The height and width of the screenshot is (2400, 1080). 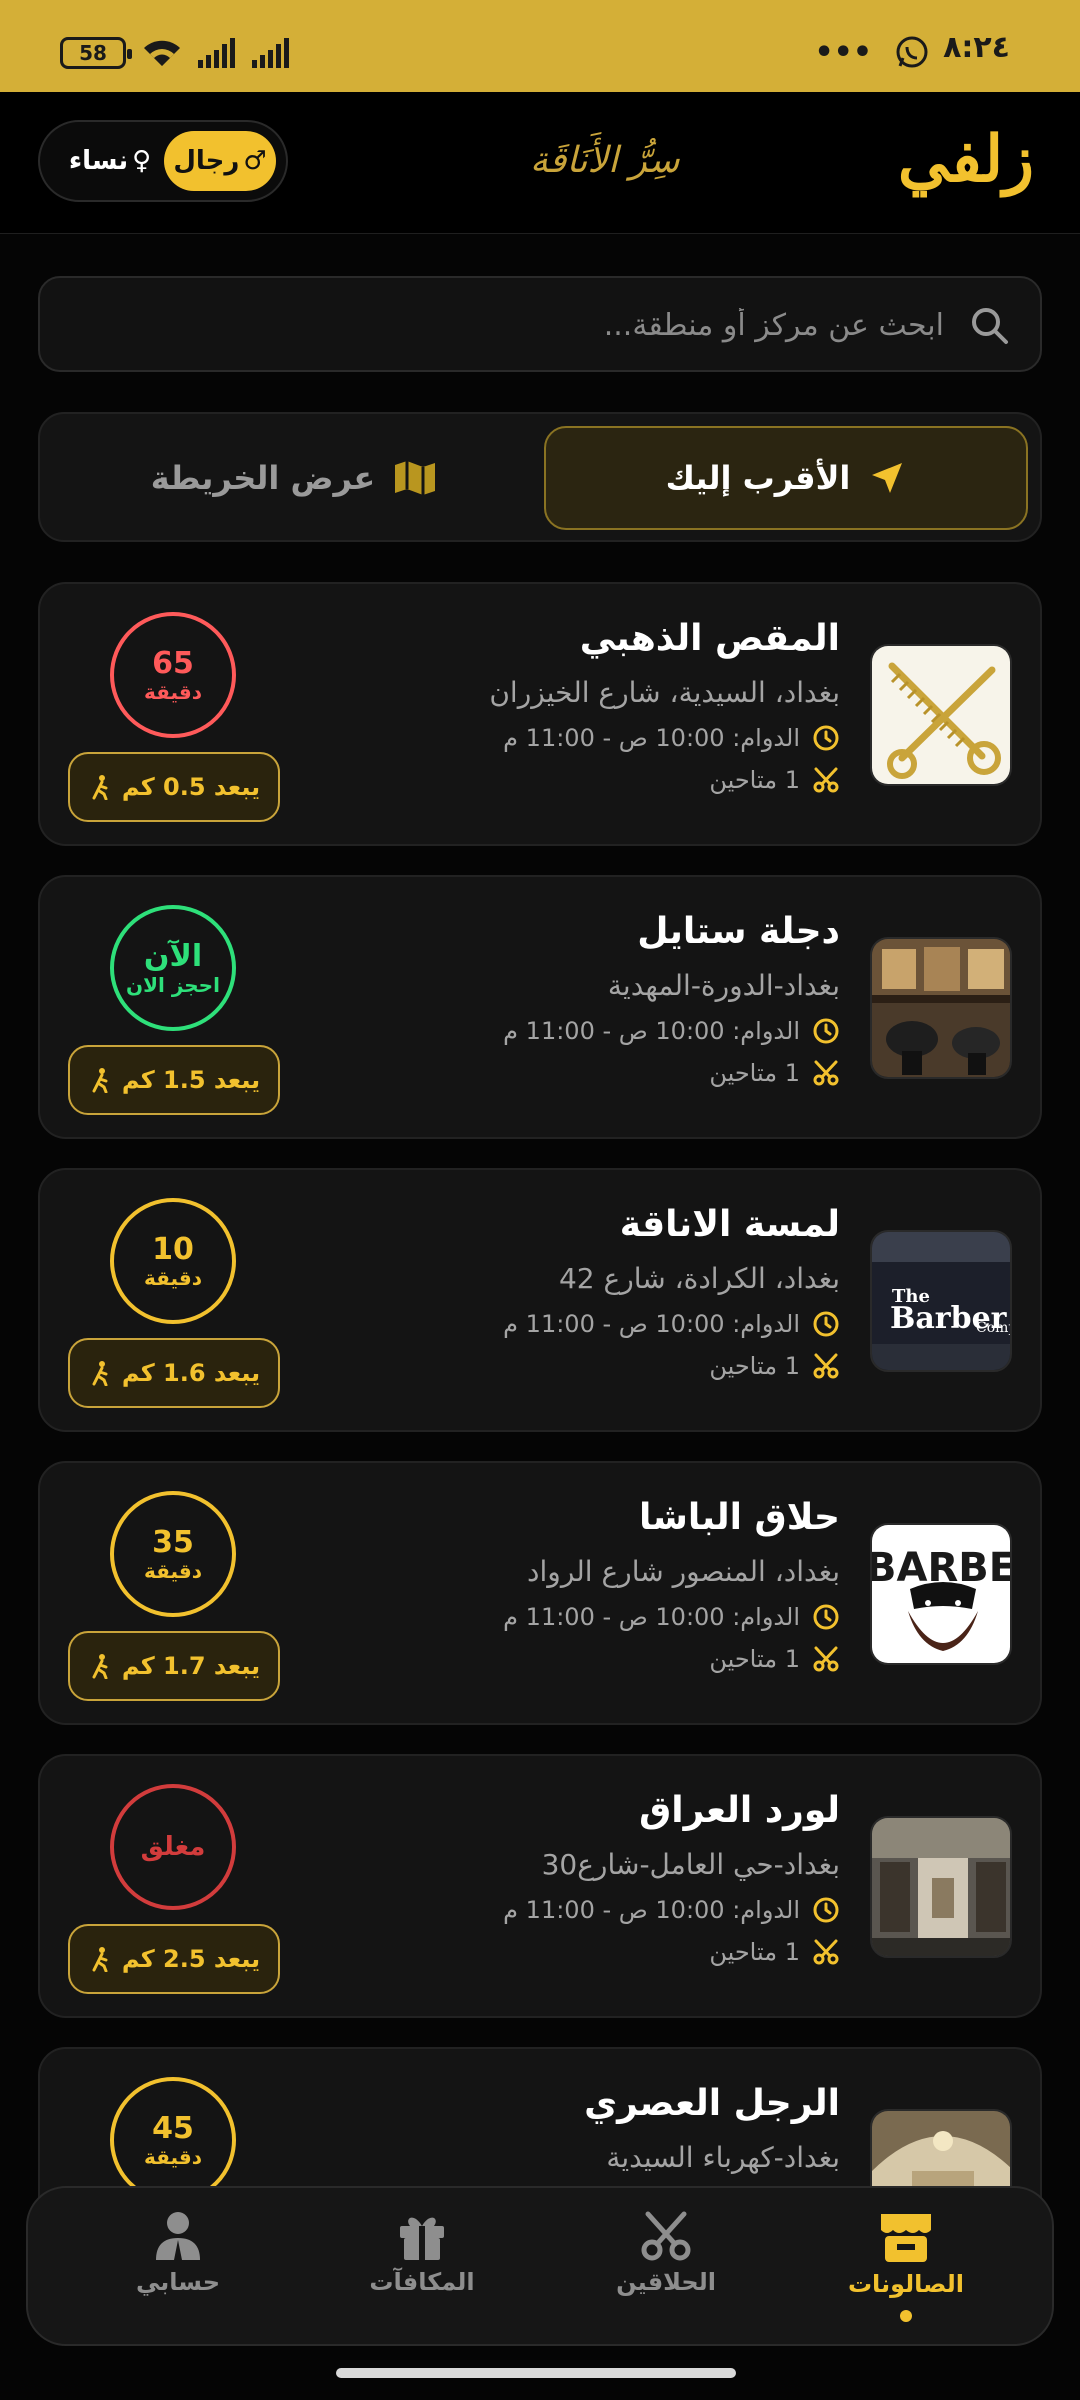 I want to click on wait-status-ring: الآن احجز الان, so click(x=173, y=968).